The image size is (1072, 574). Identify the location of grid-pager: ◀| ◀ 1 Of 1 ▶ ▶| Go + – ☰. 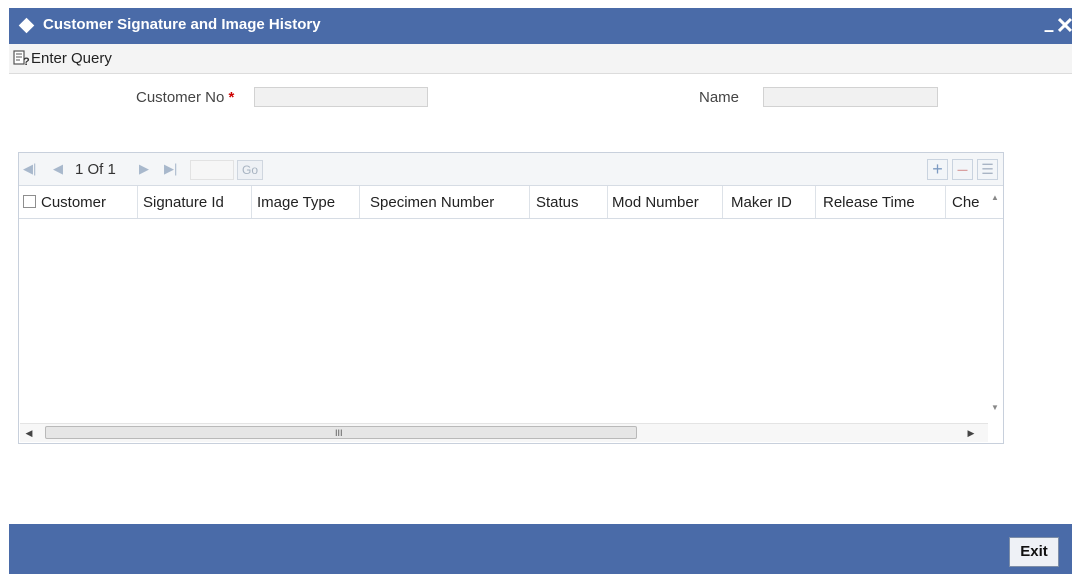
(511, 169).